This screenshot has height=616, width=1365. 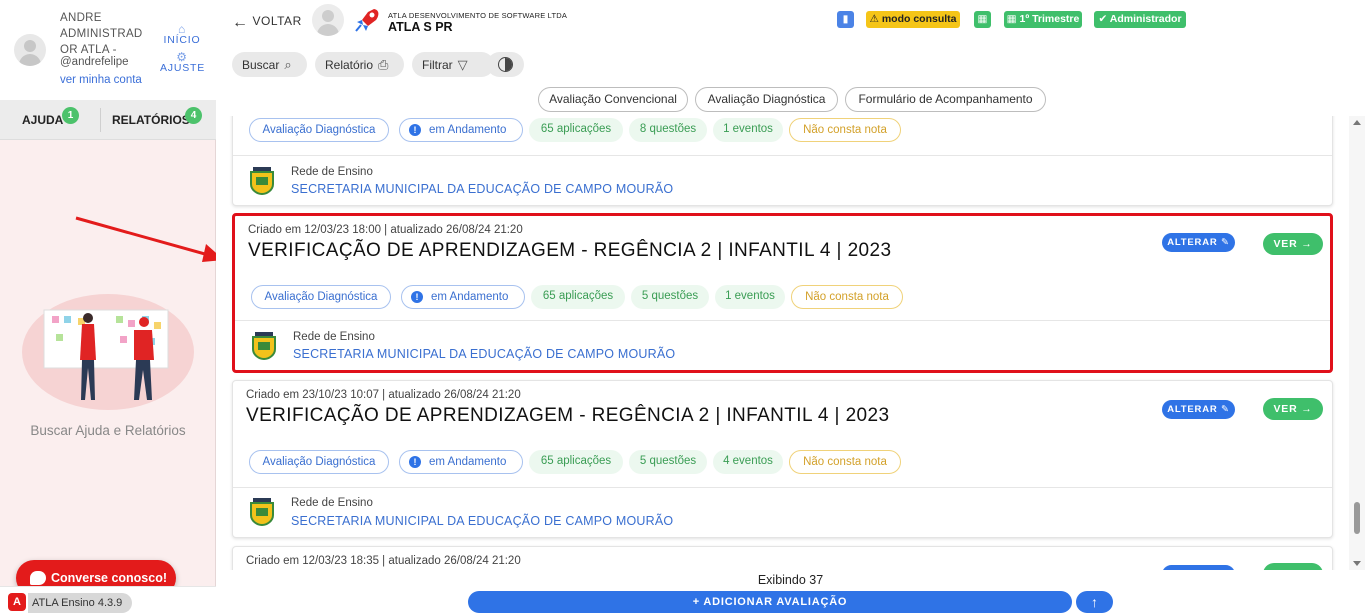 I want to click on check-icon: ✔, so click(x=1104, y=19).